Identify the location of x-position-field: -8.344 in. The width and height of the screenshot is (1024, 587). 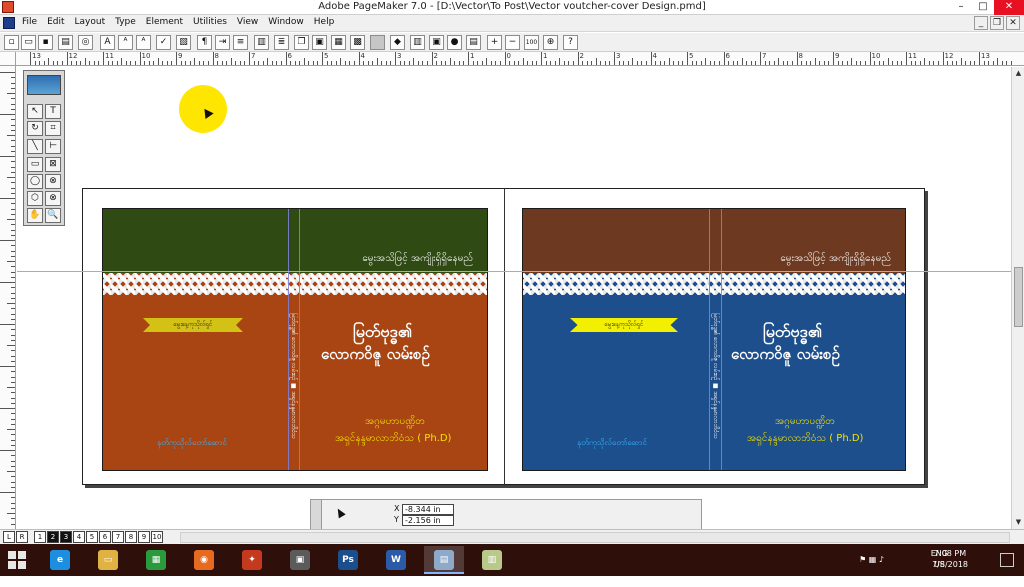
(428, 509).